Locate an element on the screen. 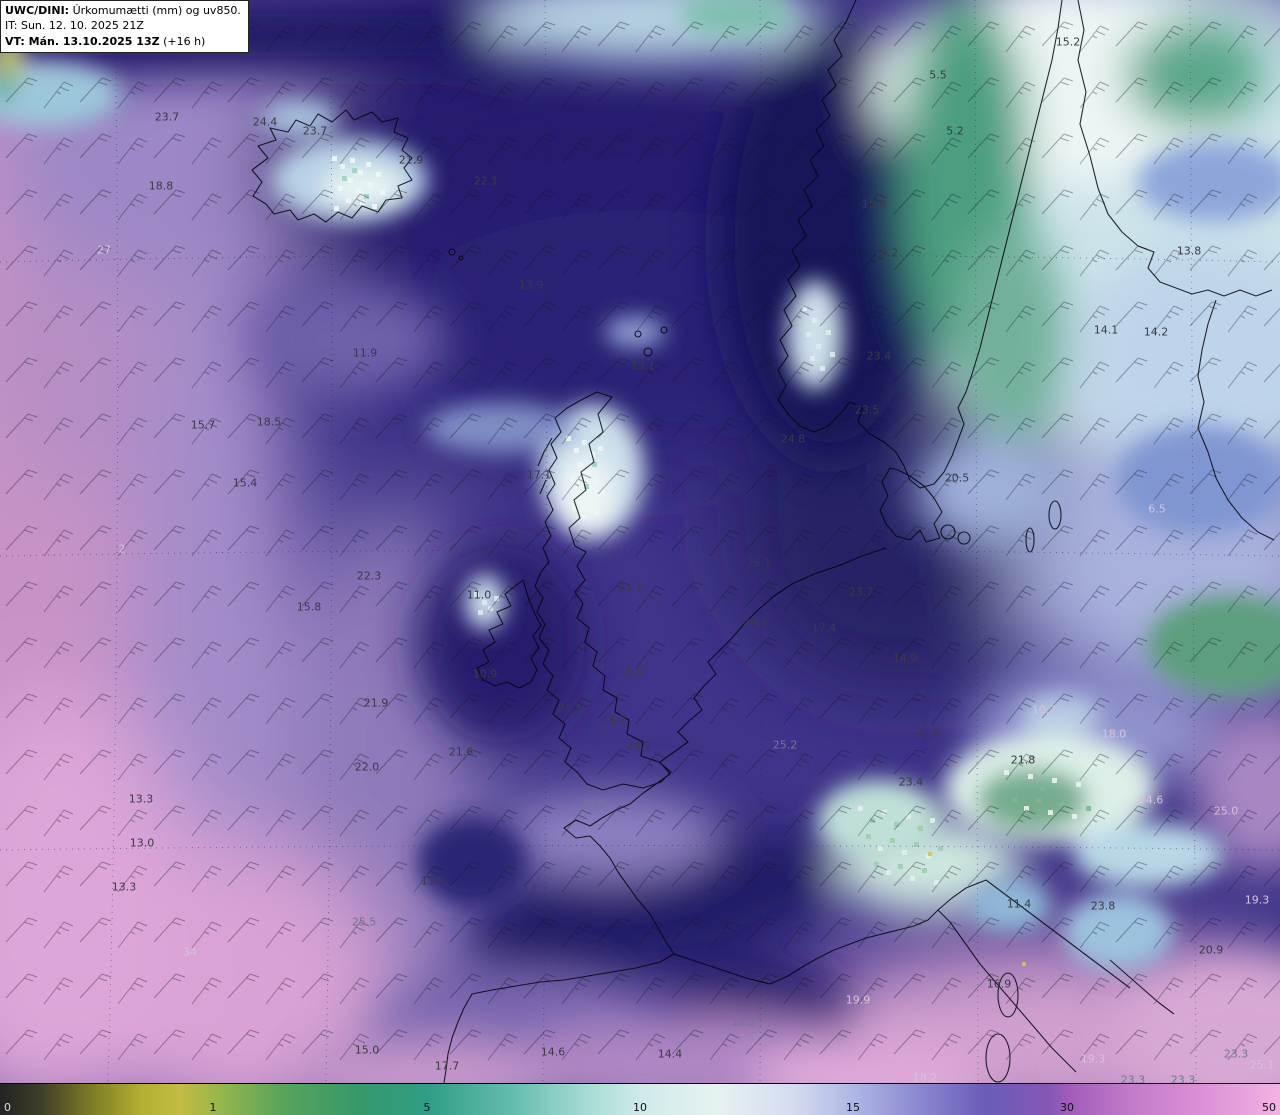 The width and height of the screenshot is (1280, 1115). valid-time: VT: Mán. 13.10.2025 13Z (+16 h) is located at coordinates (123, 41).